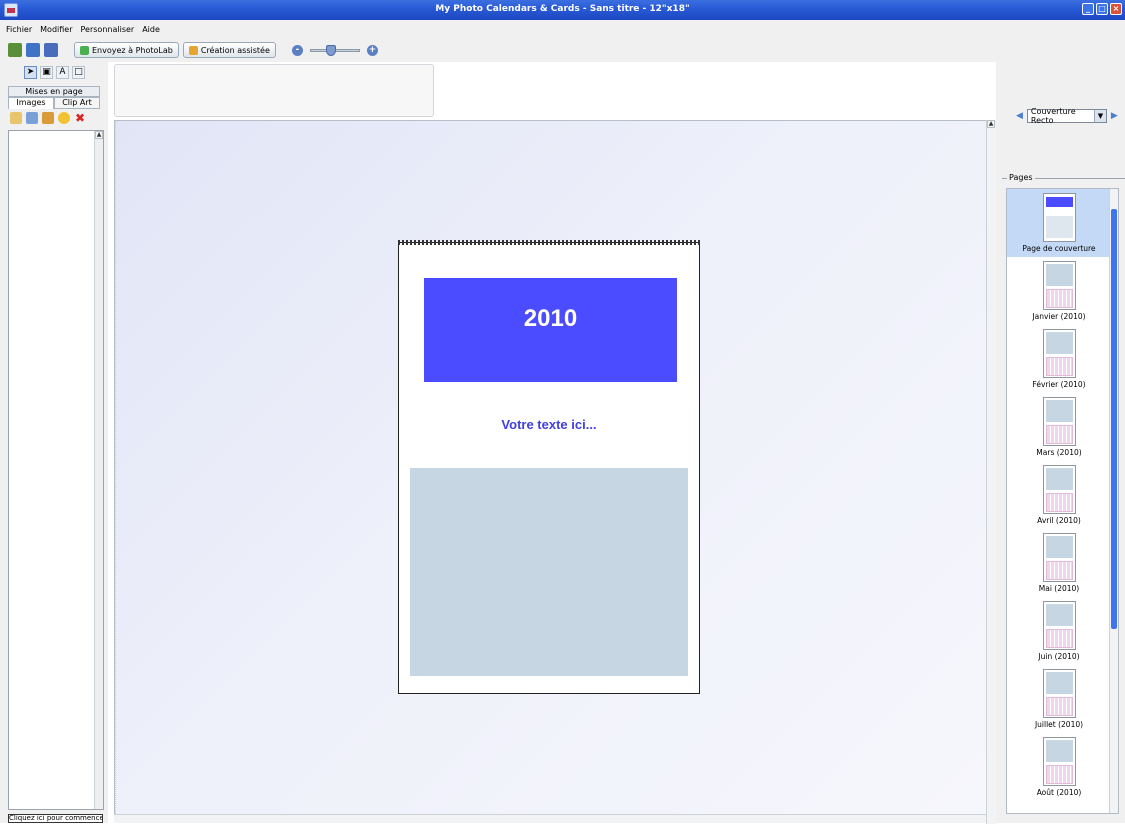 This screenshot has height=824, width=1125. What do you see at coordinates (54, 72) in the screenshot?
I see `tool-palette: ➤ ▣ A □` at bounding box center [54, 72].